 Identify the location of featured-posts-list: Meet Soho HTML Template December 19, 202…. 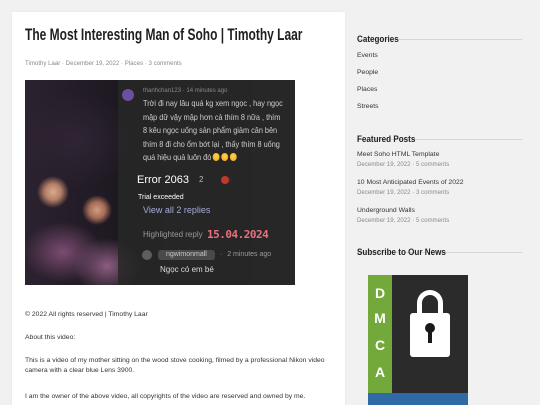
(410, 192).